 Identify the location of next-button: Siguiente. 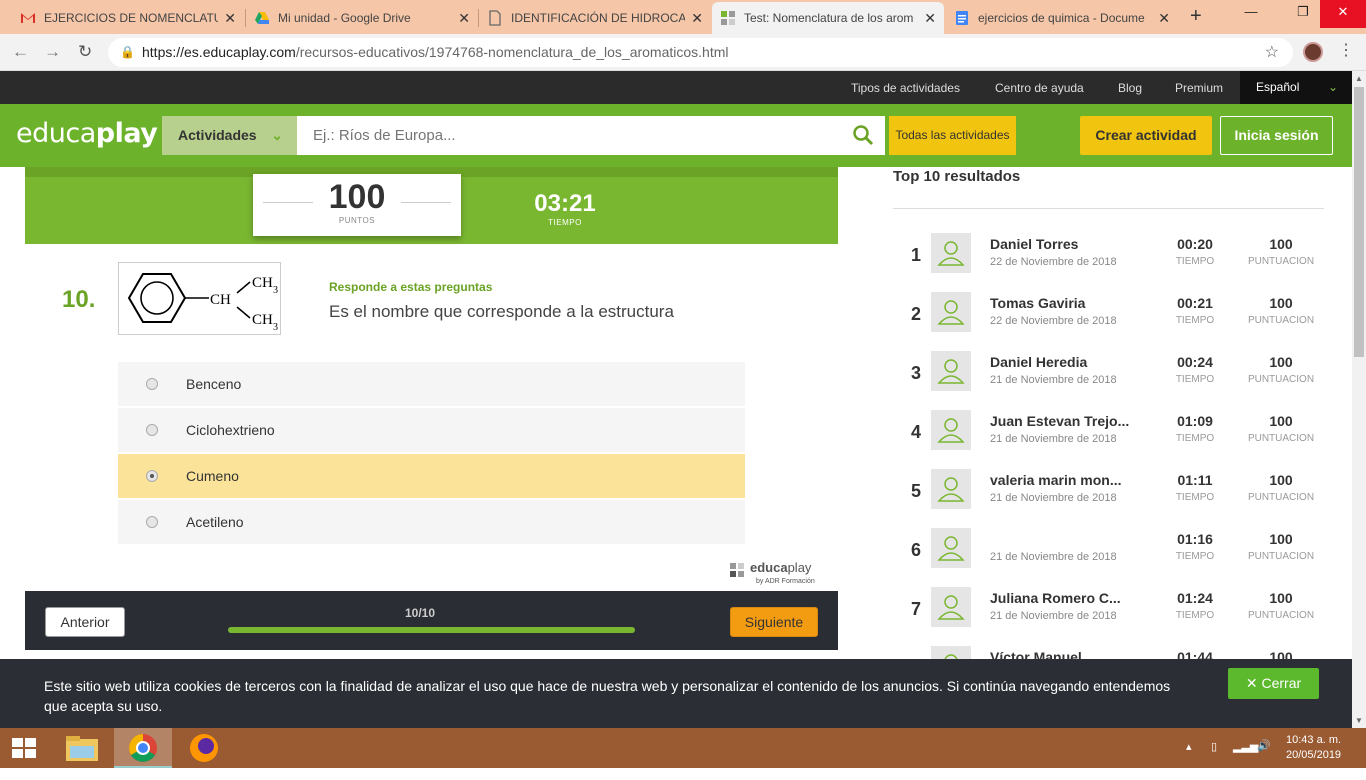
(774, 622).